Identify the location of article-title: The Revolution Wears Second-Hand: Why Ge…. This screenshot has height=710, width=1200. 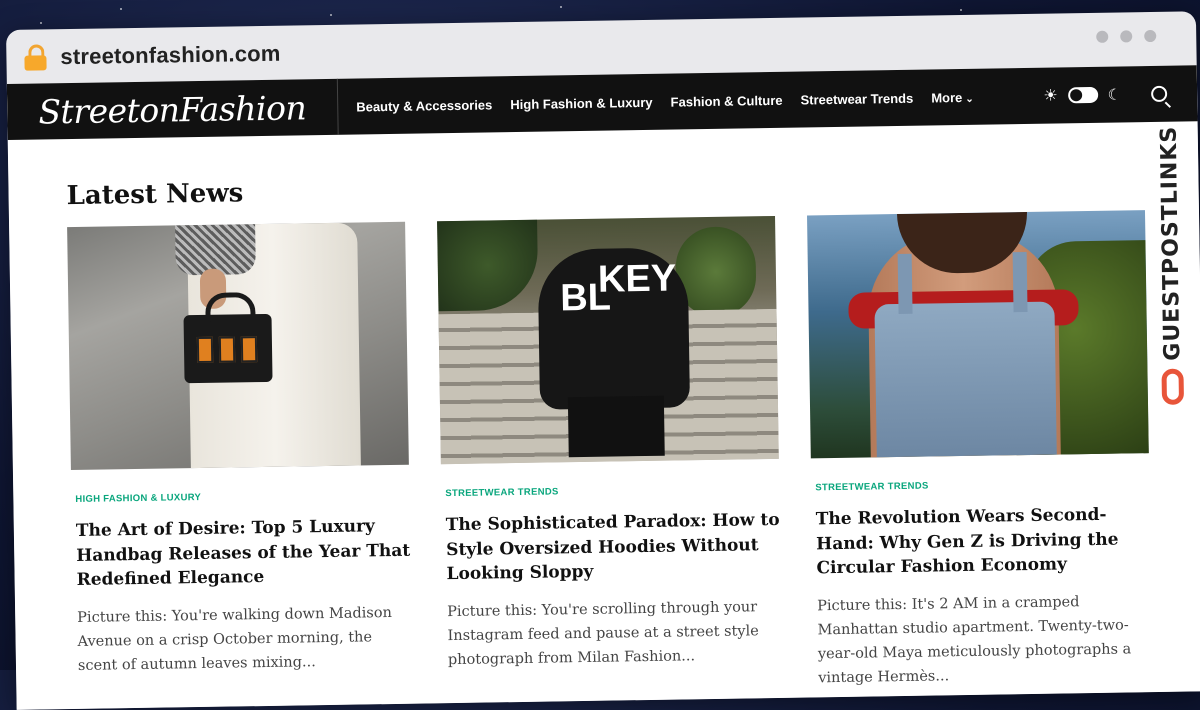
(983, 541).